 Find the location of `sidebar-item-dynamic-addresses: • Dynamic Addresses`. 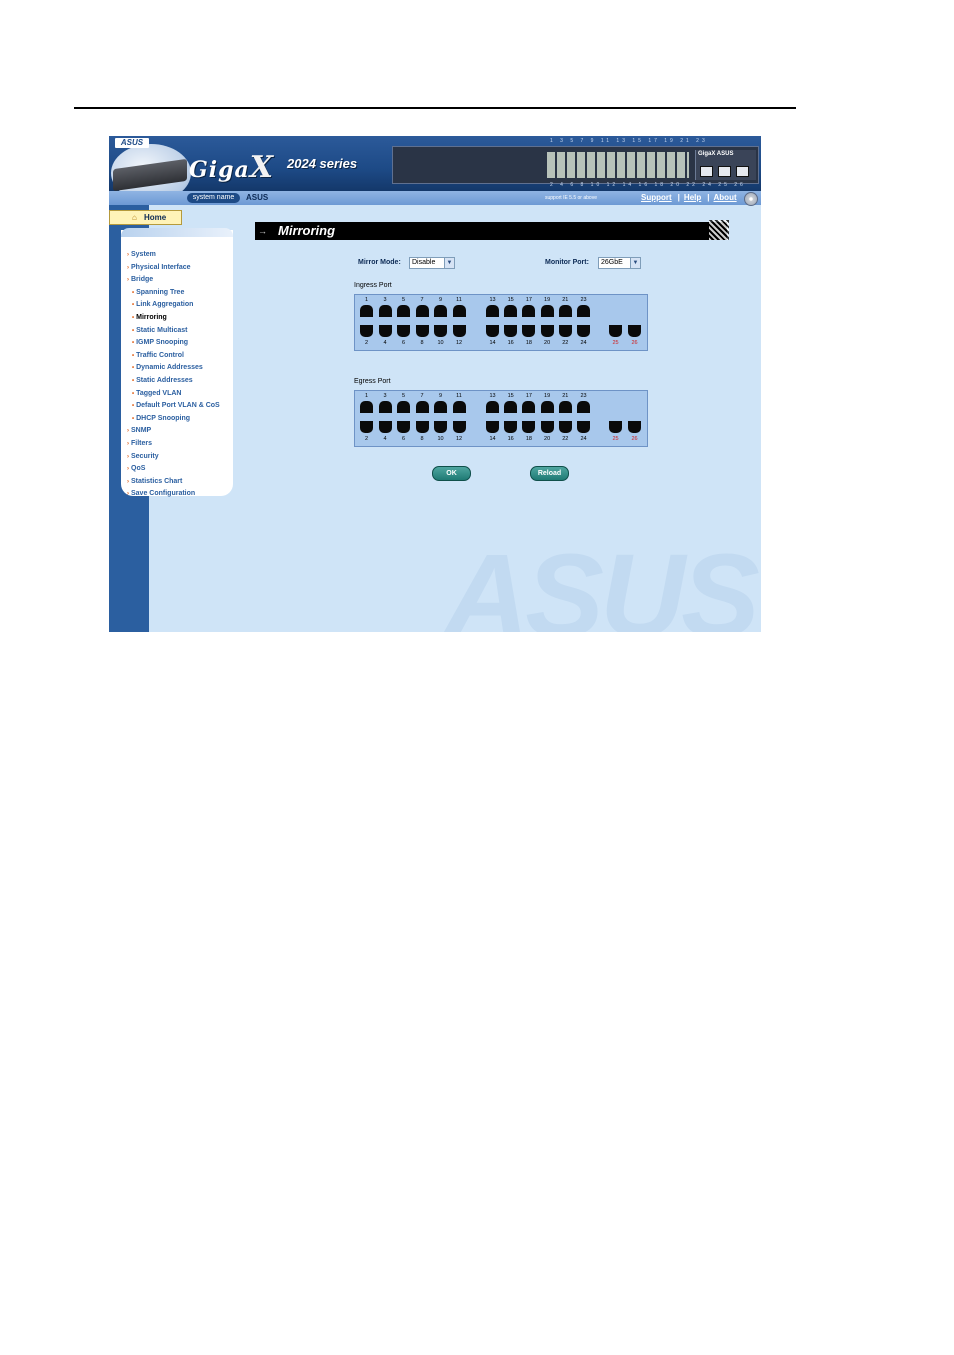

sidebar-item-dynamic-addresses: • Dynamic Addresses is located at coordinates (173, 368).